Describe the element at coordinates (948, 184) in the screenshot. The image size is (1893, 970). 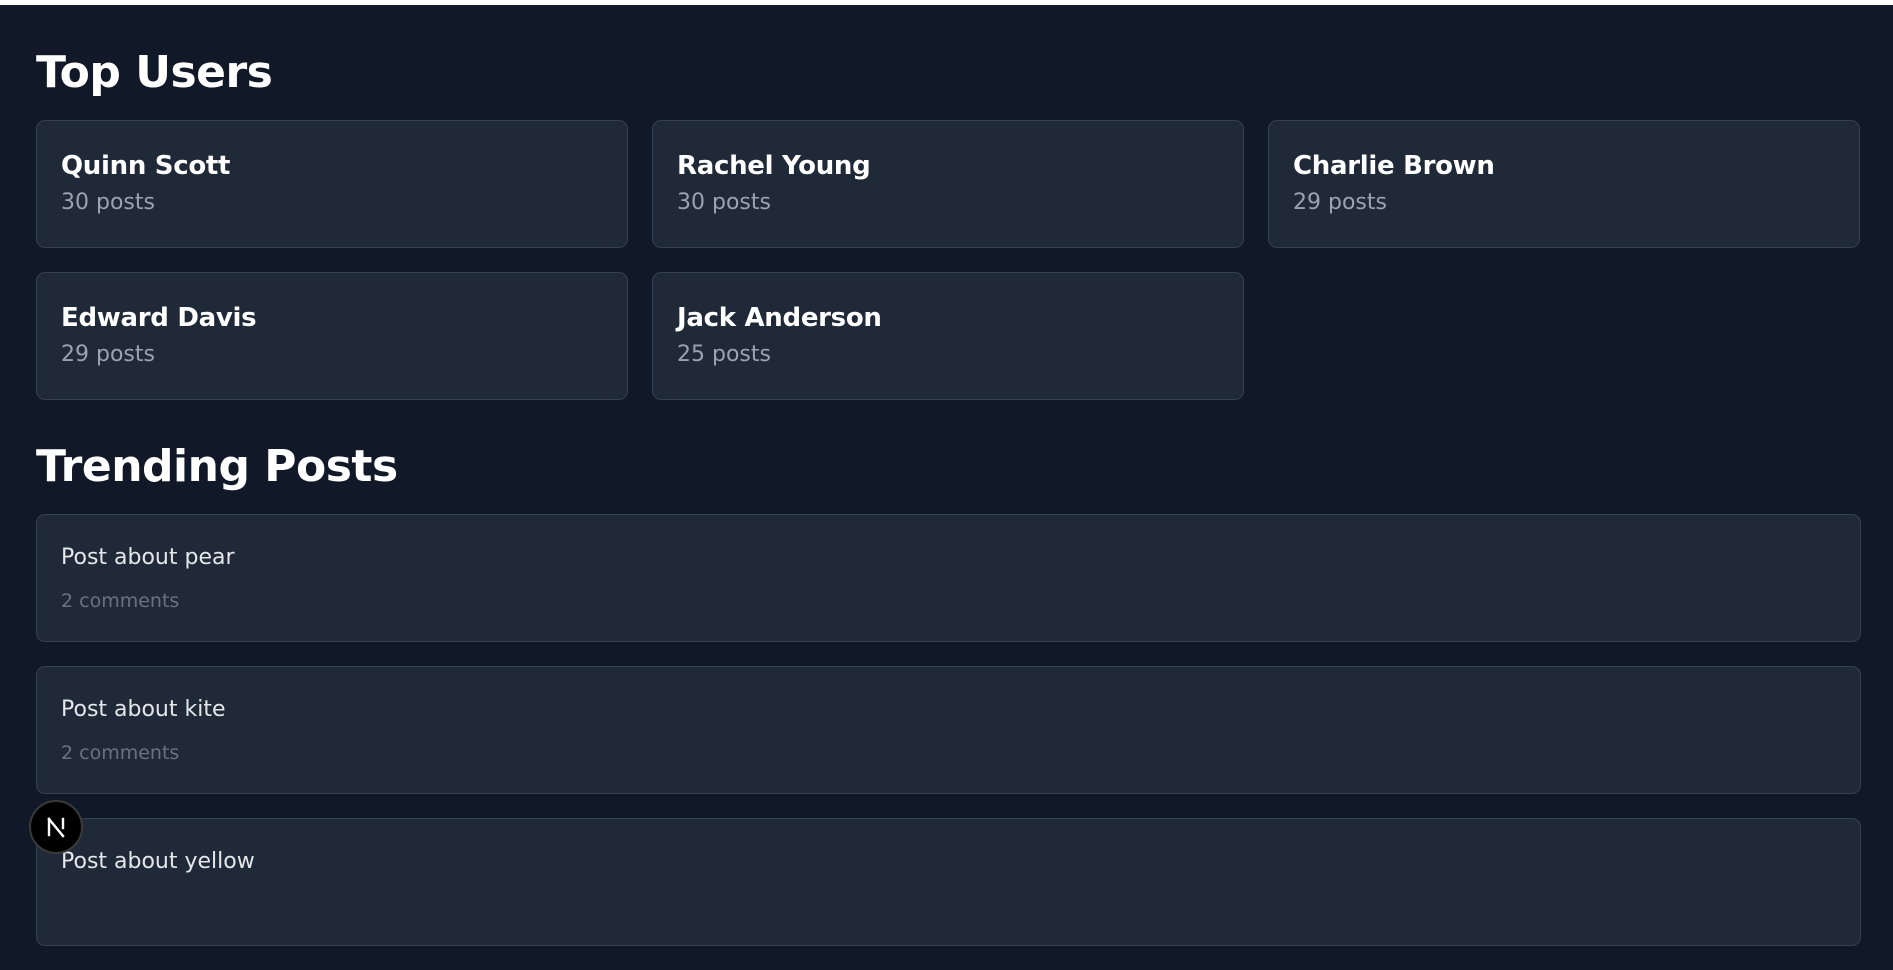
I see `user-card: Rachel Young 30 posts` at that location.